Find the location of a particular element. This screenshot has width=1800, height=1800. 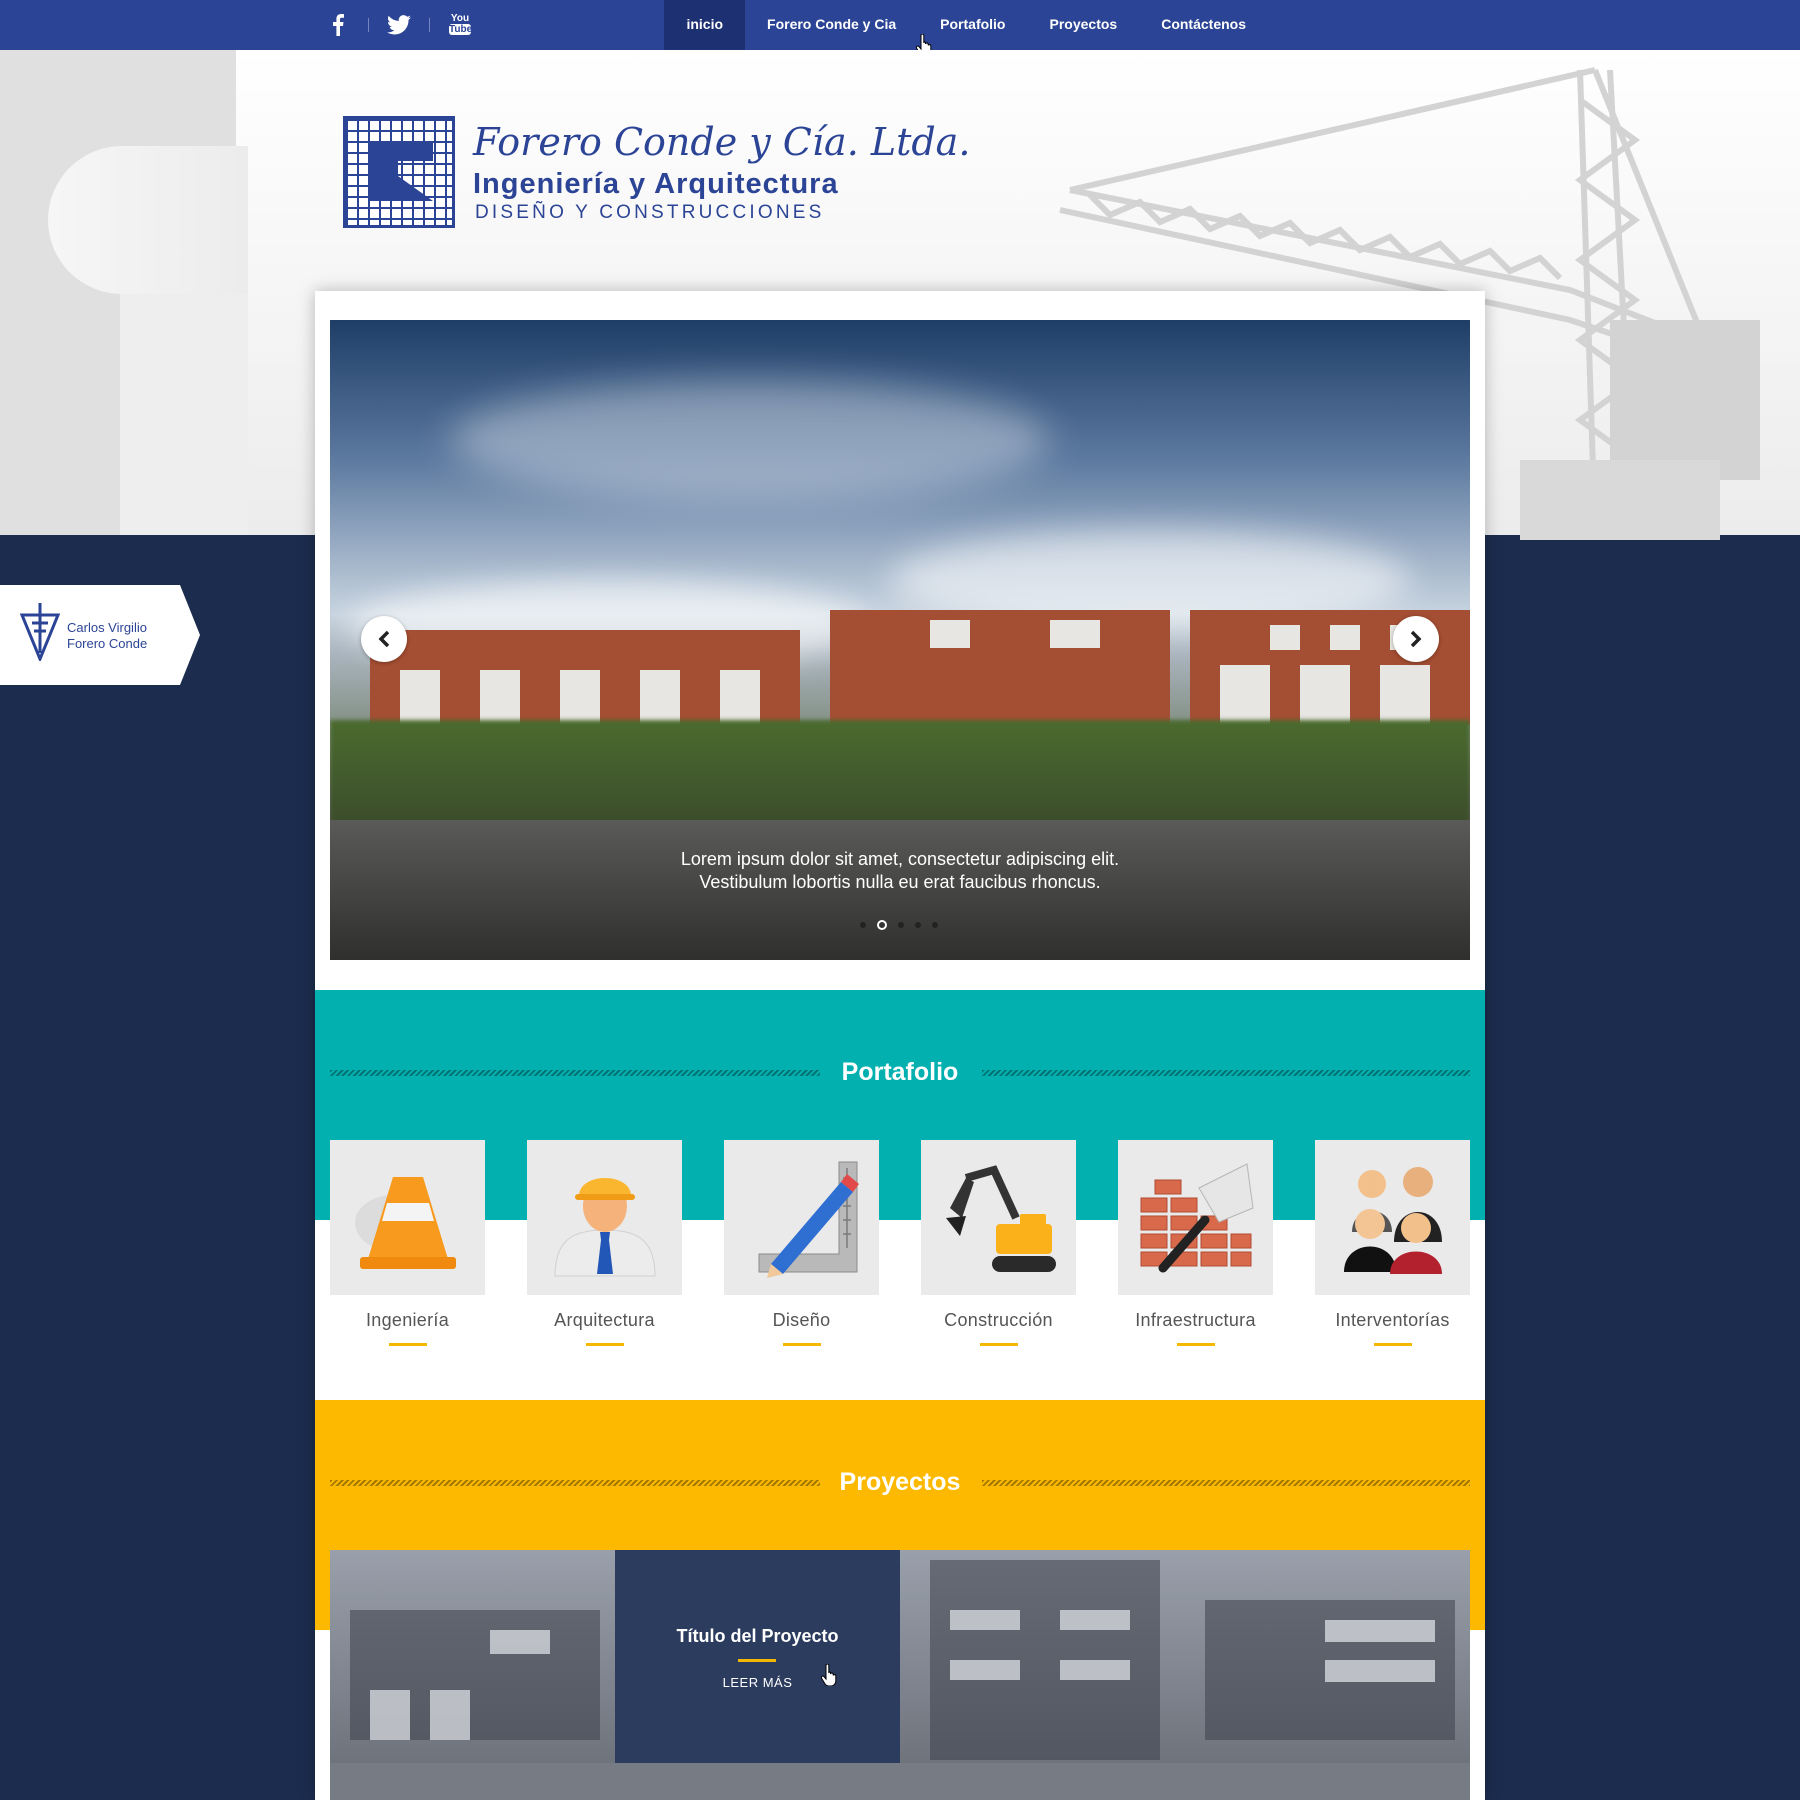

nav-proyectos: Proyectos is located at coordinates (1084, 25).